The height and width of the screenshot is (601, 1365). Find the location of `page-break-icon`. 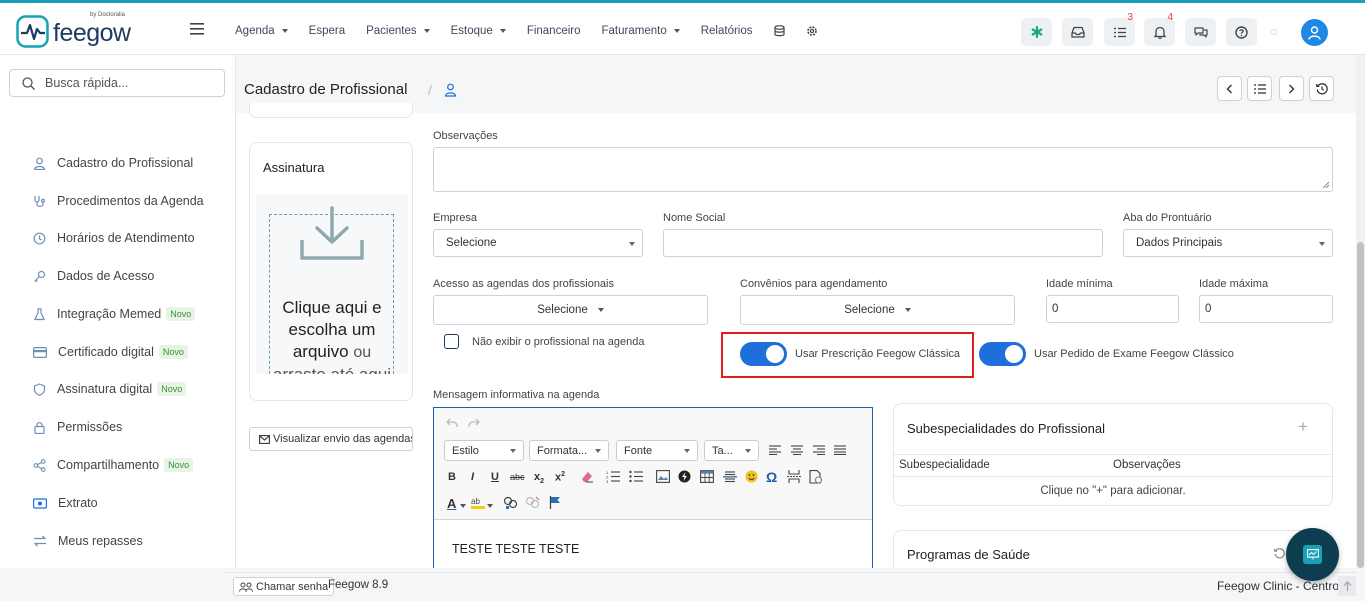

page-break-icon is located at coordinates (794, 476).